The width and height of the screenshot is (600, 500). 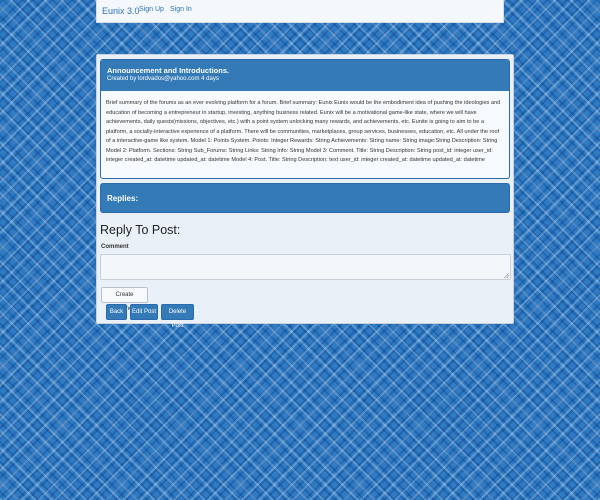 I want to click on replies-heading: Replies:, so click(x=123, y=198).